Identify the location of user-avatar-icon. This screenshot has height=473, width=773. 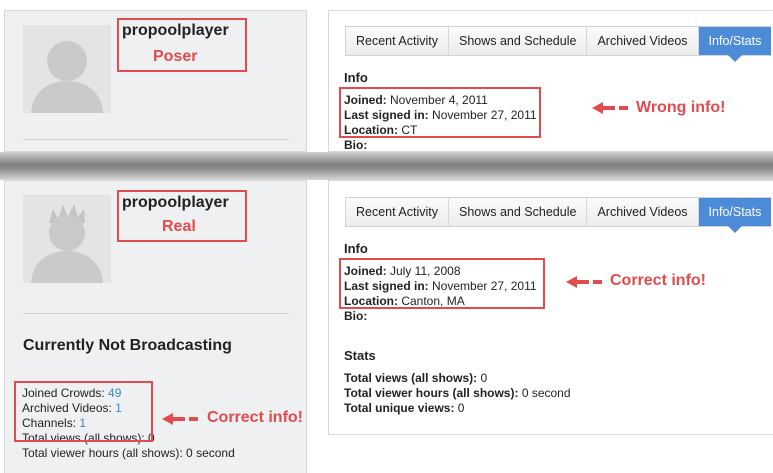
(67, 239).